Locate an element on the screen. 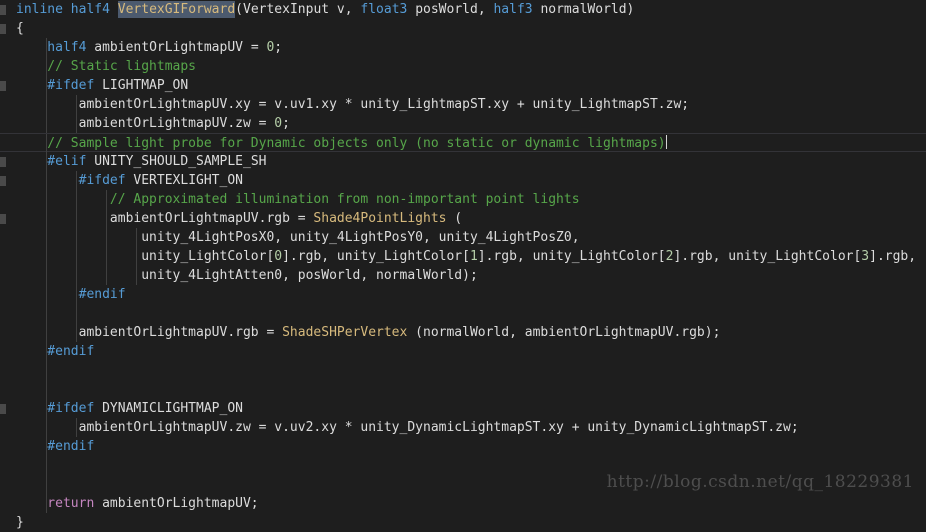 The width and height of the screenshot is (926, 532). code-line-text: } is located at coordinates (20, 522).